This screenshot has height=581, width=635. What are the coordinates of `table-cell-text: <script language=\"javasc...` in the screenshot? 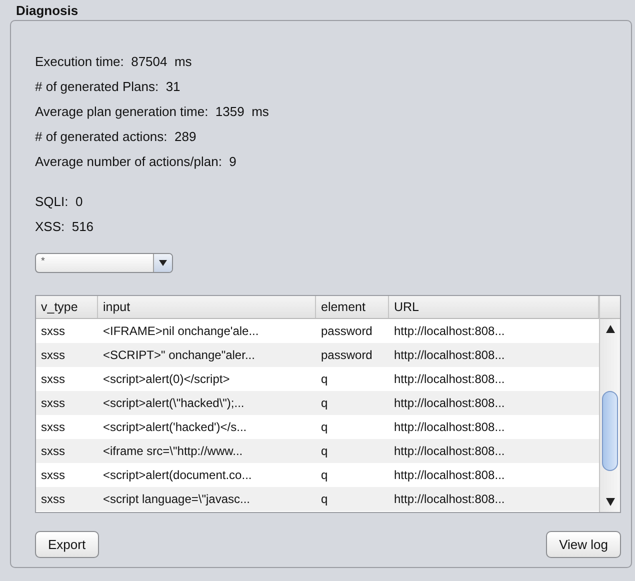 It's located at (177, 499).